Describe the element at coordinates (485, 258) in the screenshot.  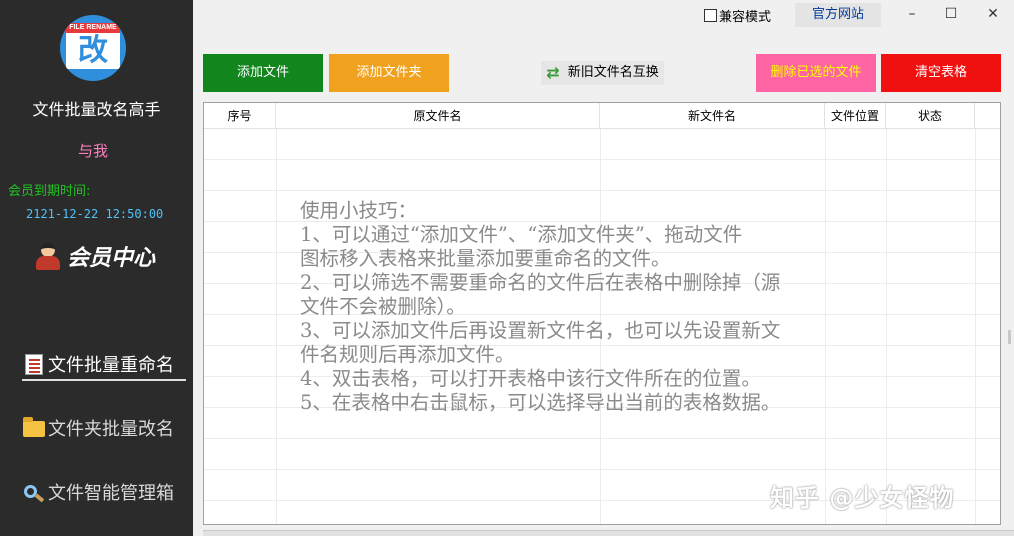
I see `tip-line: 图标移入表格来批量添加要重命名的文件。` at that location.